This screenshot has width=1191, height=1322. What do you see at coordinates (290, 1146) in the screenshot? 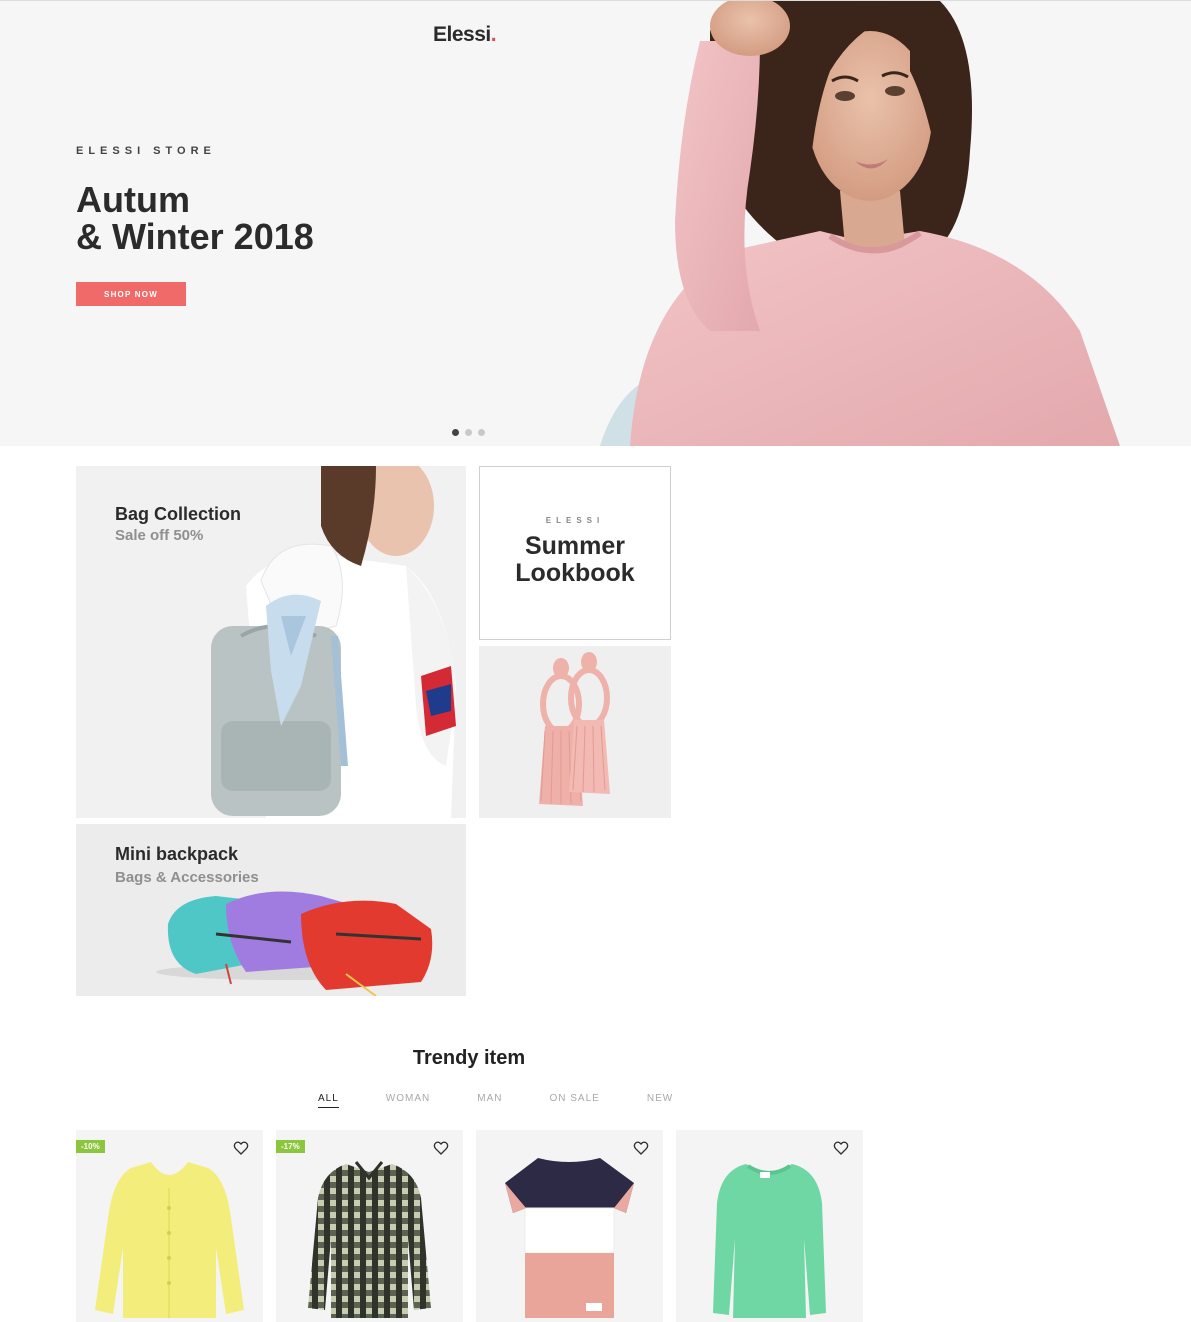
I see `discount-badge: -17%` at bounding box center [290, 1146].